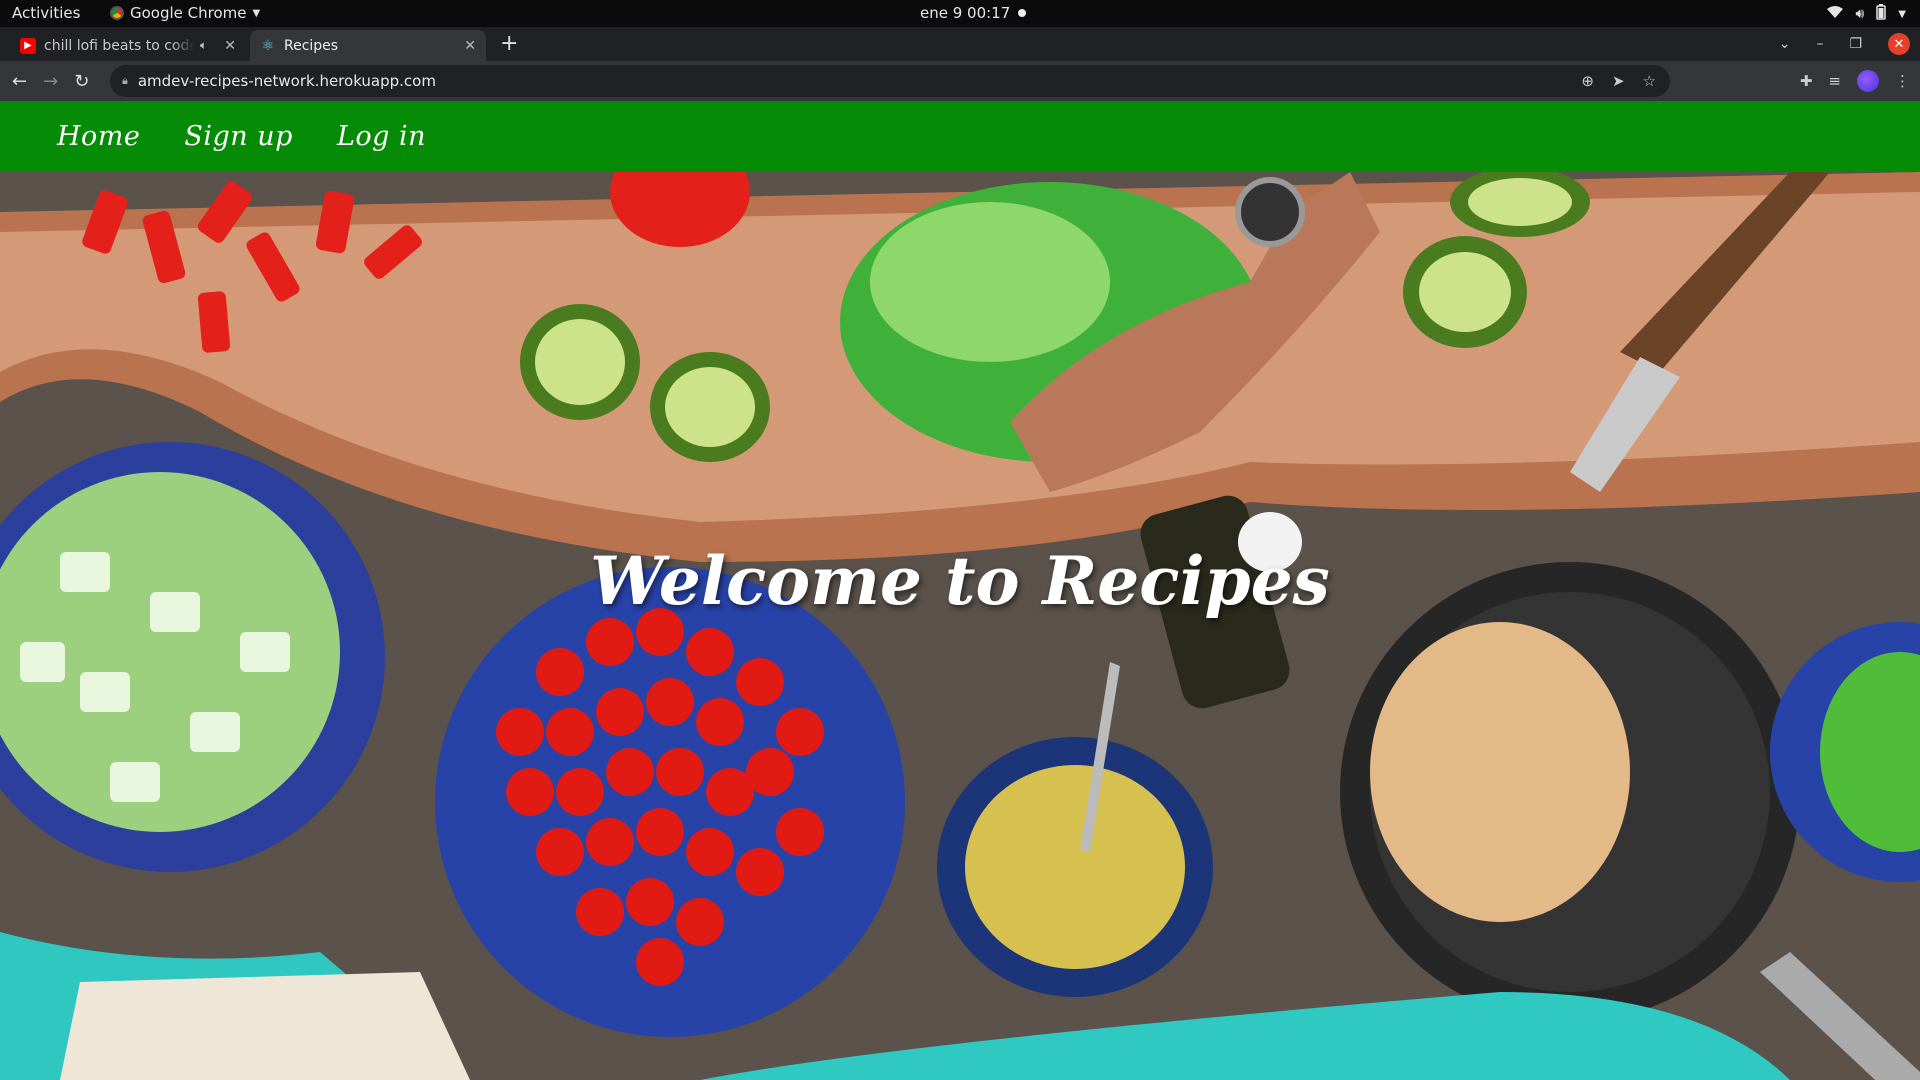 This screenshot has height=1080, width=1920. What do you see at coordinates (1860, 14) in the screenshot?
I see `volume-icon: 🔊︎` at bounding box center [1860, 14].